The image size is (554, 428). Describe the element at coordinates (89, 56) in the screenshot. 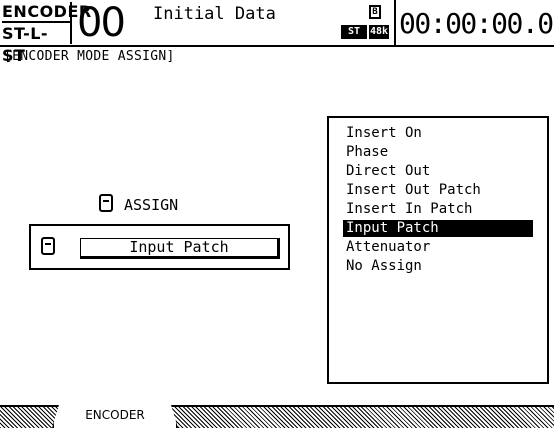

I see `page-title: [ENCODER MODE ASSIGN]` at that location.